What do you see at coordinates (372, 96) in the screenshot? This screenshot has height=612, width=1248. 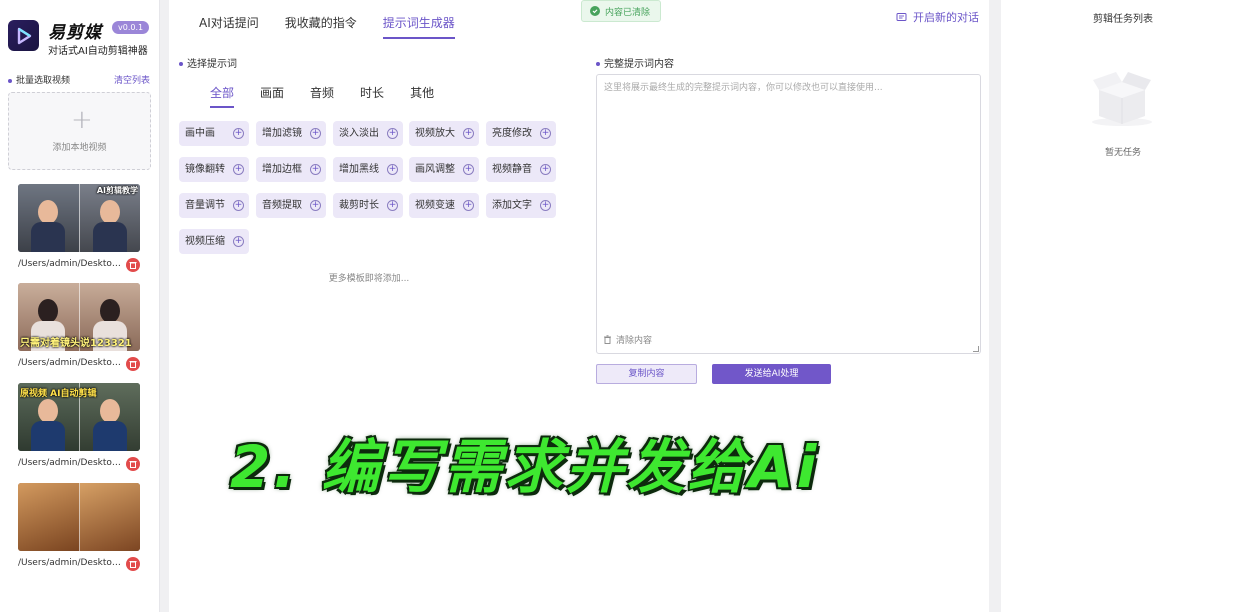 I see `category-duration: 时长` at bounding box center [372, 96].